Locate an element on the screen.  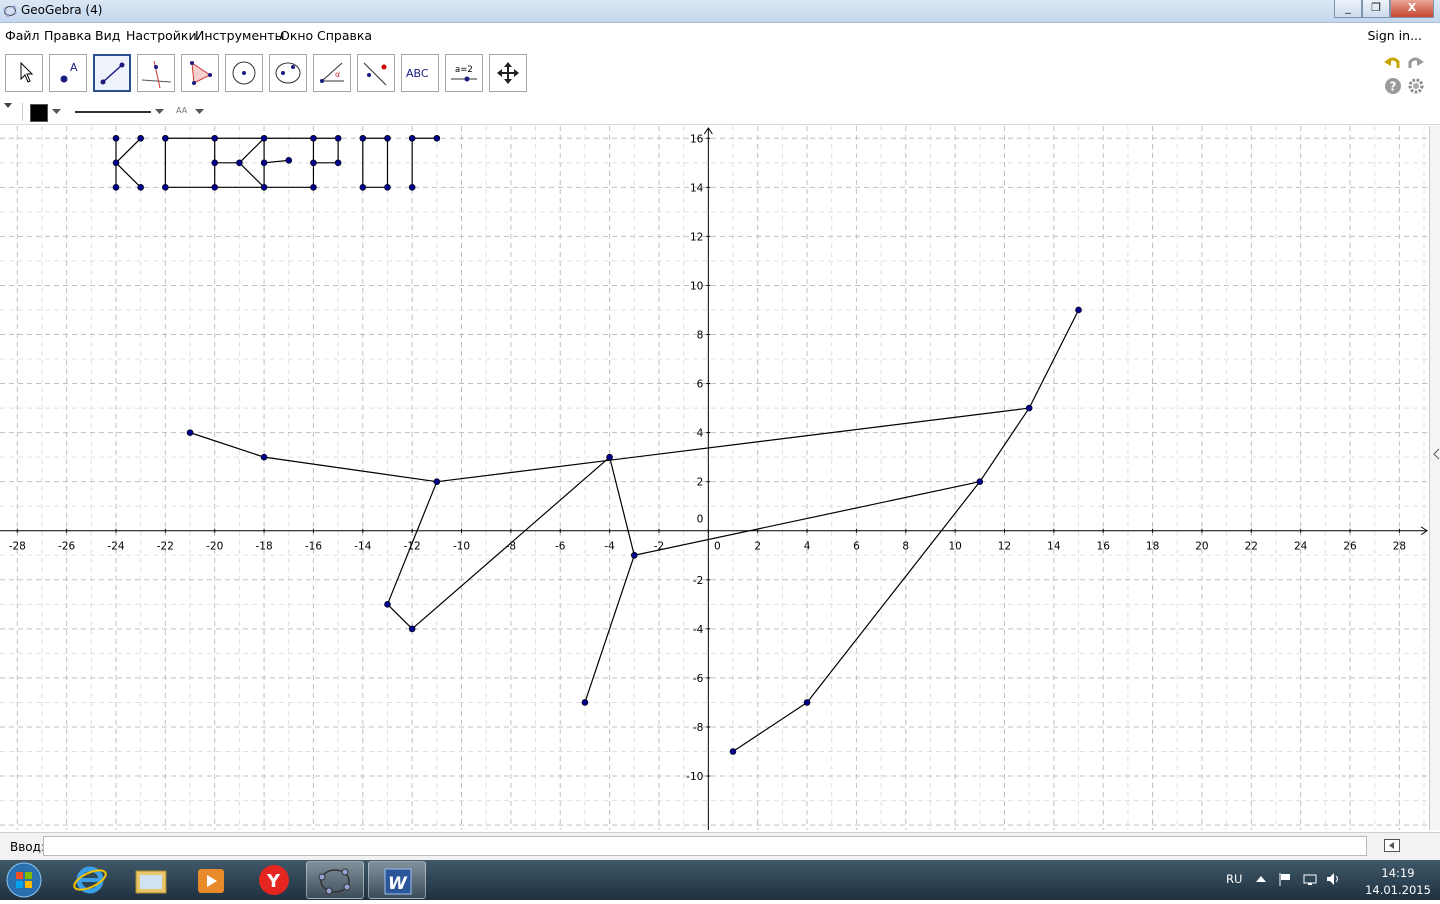
word-taskbar: W is located at coordinates (397, 880).